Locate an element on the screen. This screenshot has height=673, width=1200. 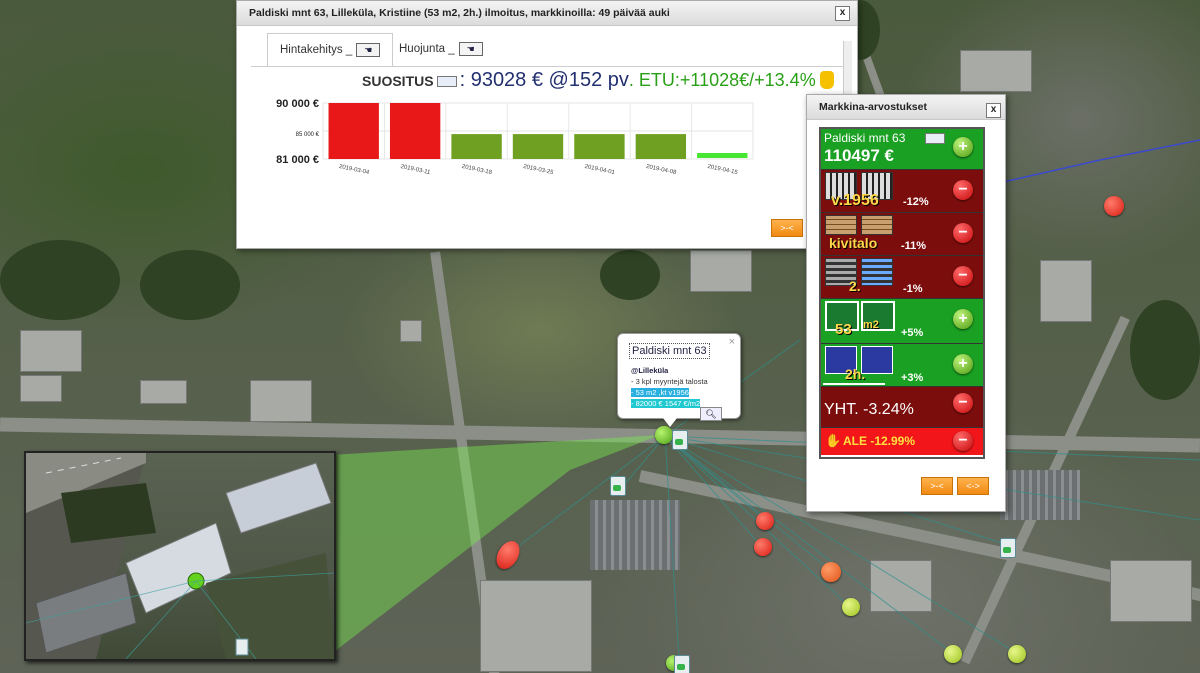
popup-last-price: - 82000 € 1547 €/m2 is located at coordinates (666, 403).